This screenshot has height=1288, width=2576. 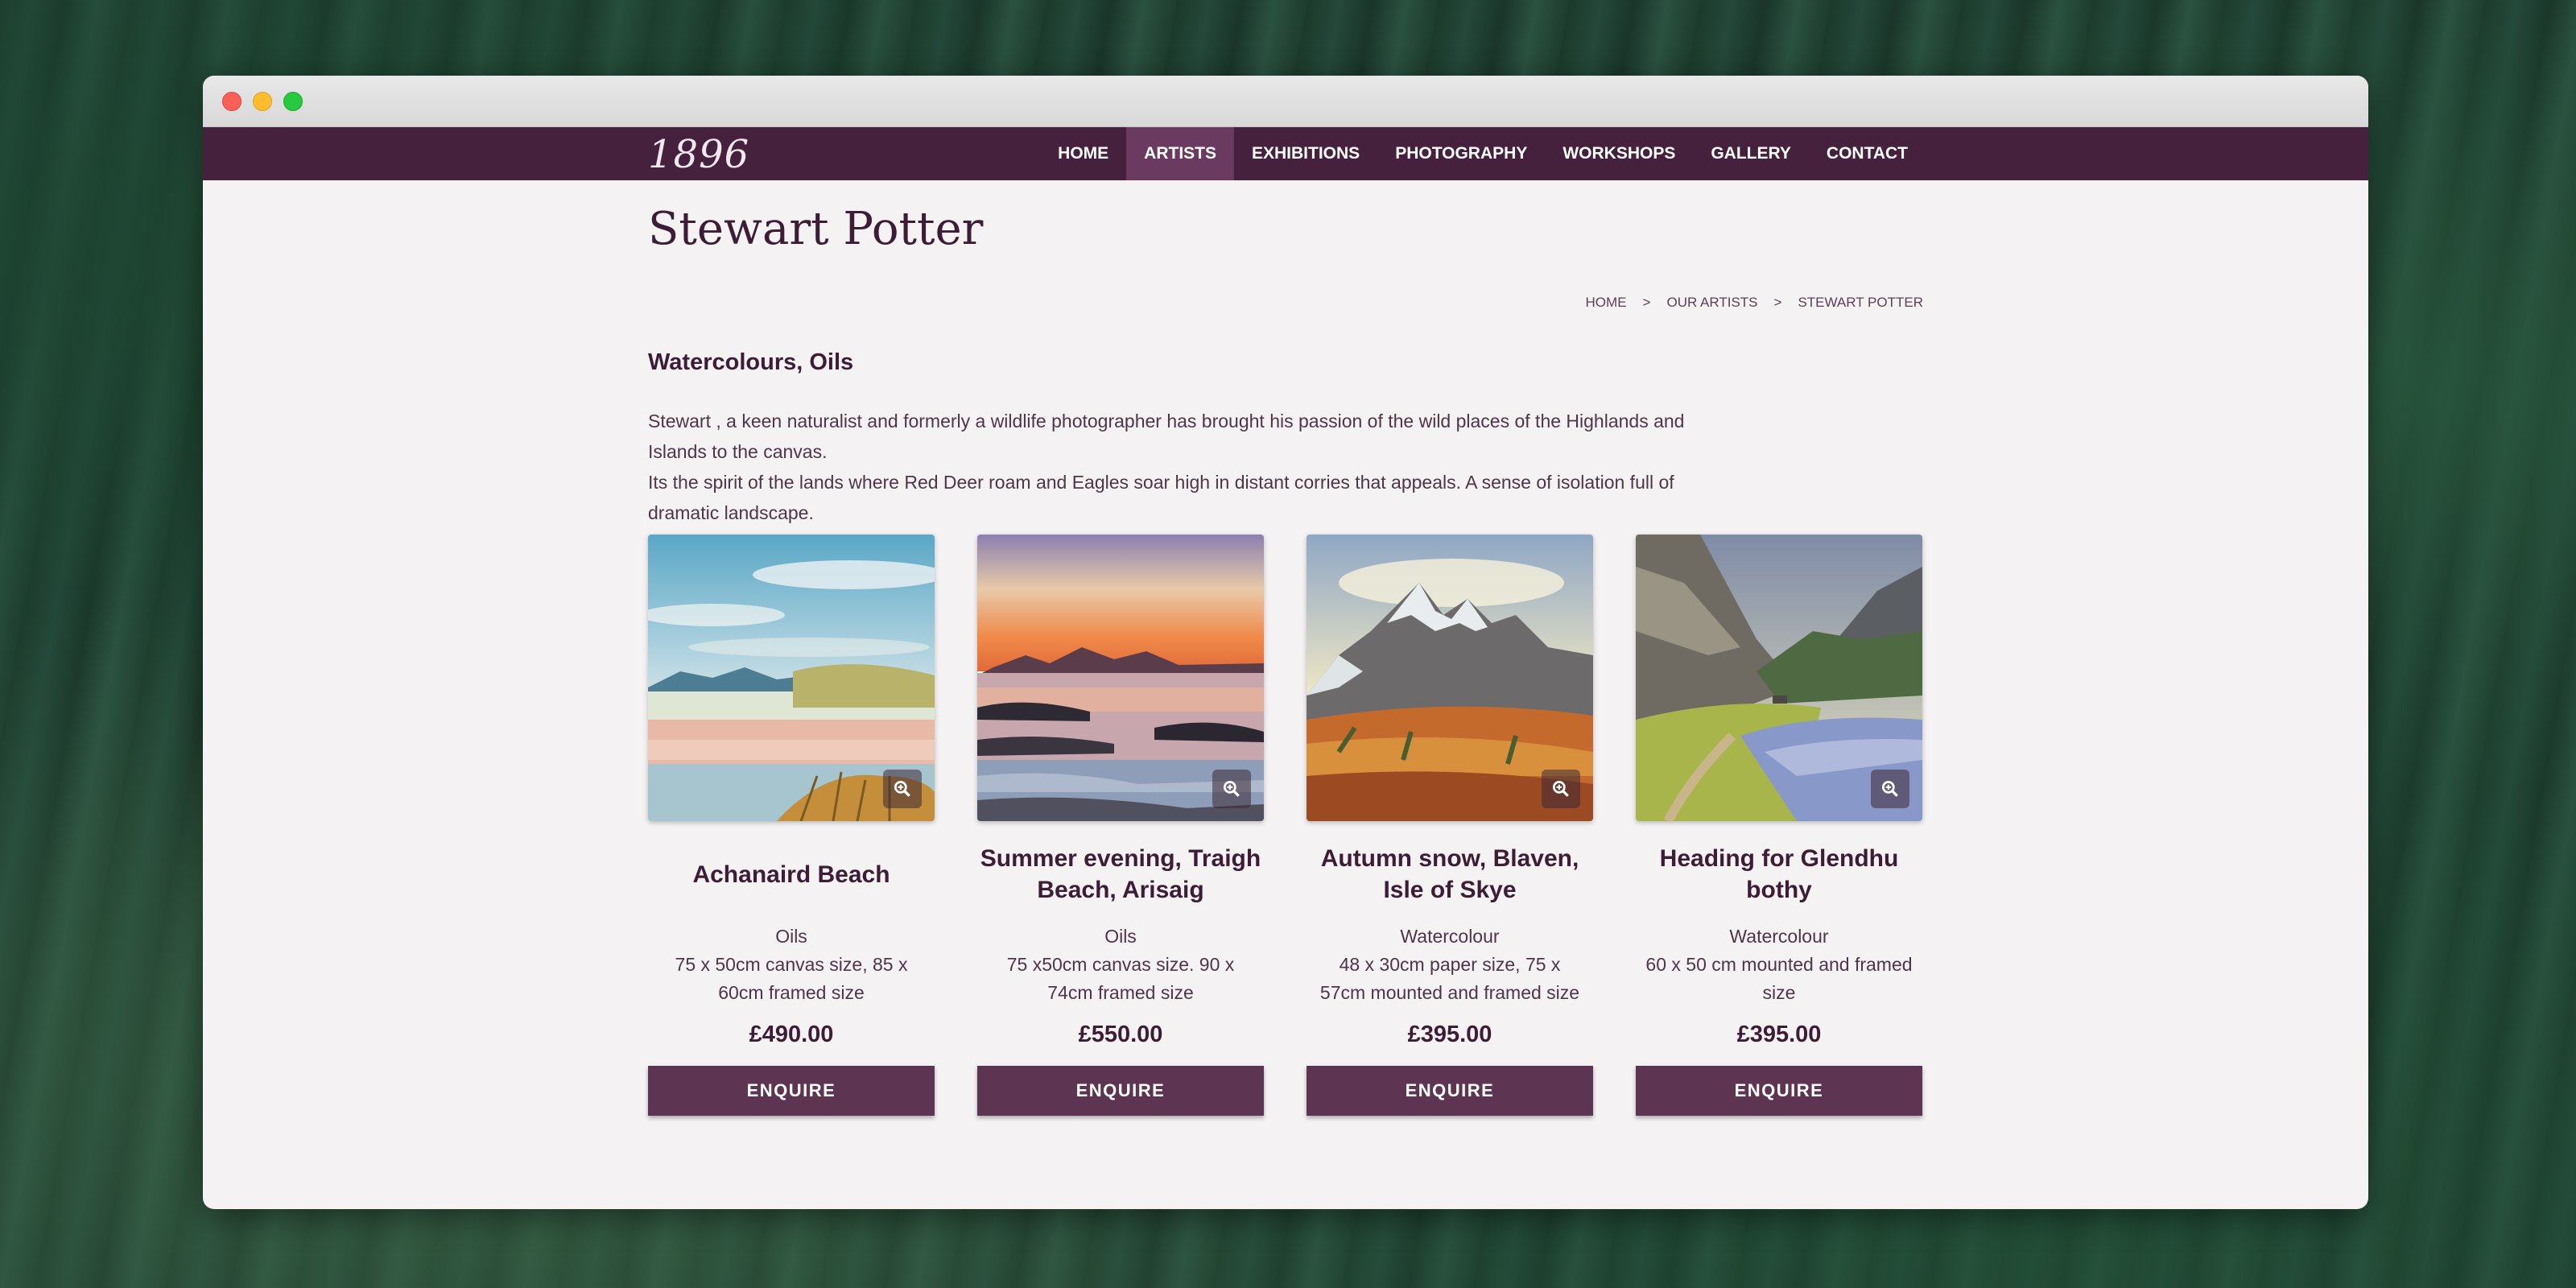 I want to click on artwork-size: 60 x 50 cm mounted and framed size, so click(x=1779, y=978).